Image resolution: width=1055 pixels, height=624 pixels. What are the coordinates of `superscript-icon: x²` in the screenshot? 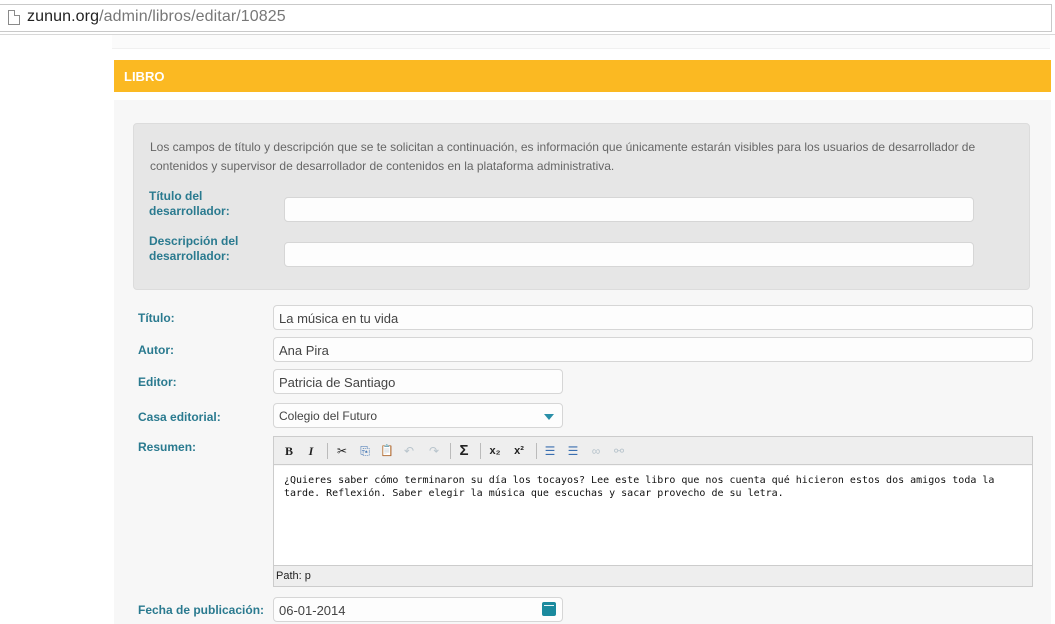 It's located at (519, 451).